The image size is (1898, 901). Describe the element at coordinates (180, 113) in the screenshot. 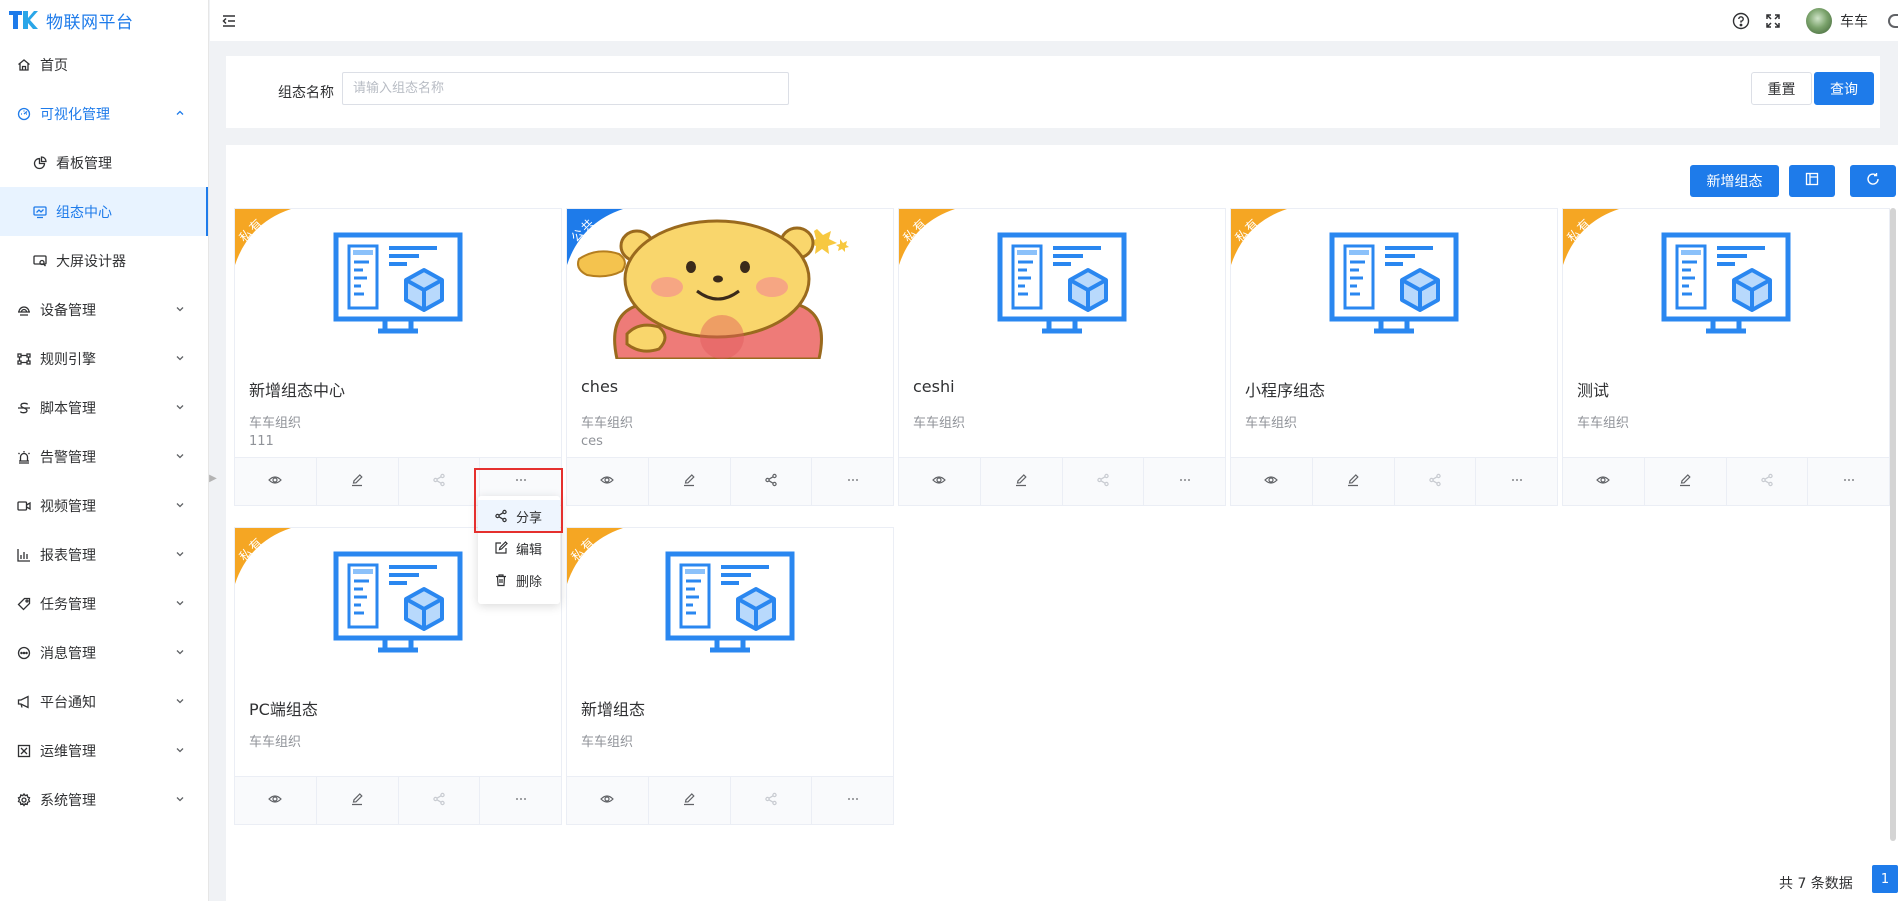

I see `chevron-up-icon` at that location.